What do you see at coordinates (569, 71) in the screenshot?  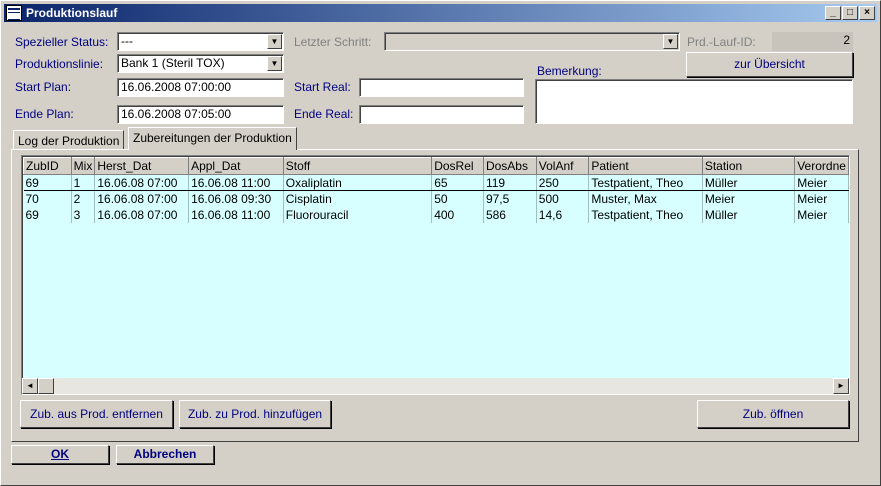 I see `bemerkung-label: Bemerkung:` at bounding box center [569, 71].